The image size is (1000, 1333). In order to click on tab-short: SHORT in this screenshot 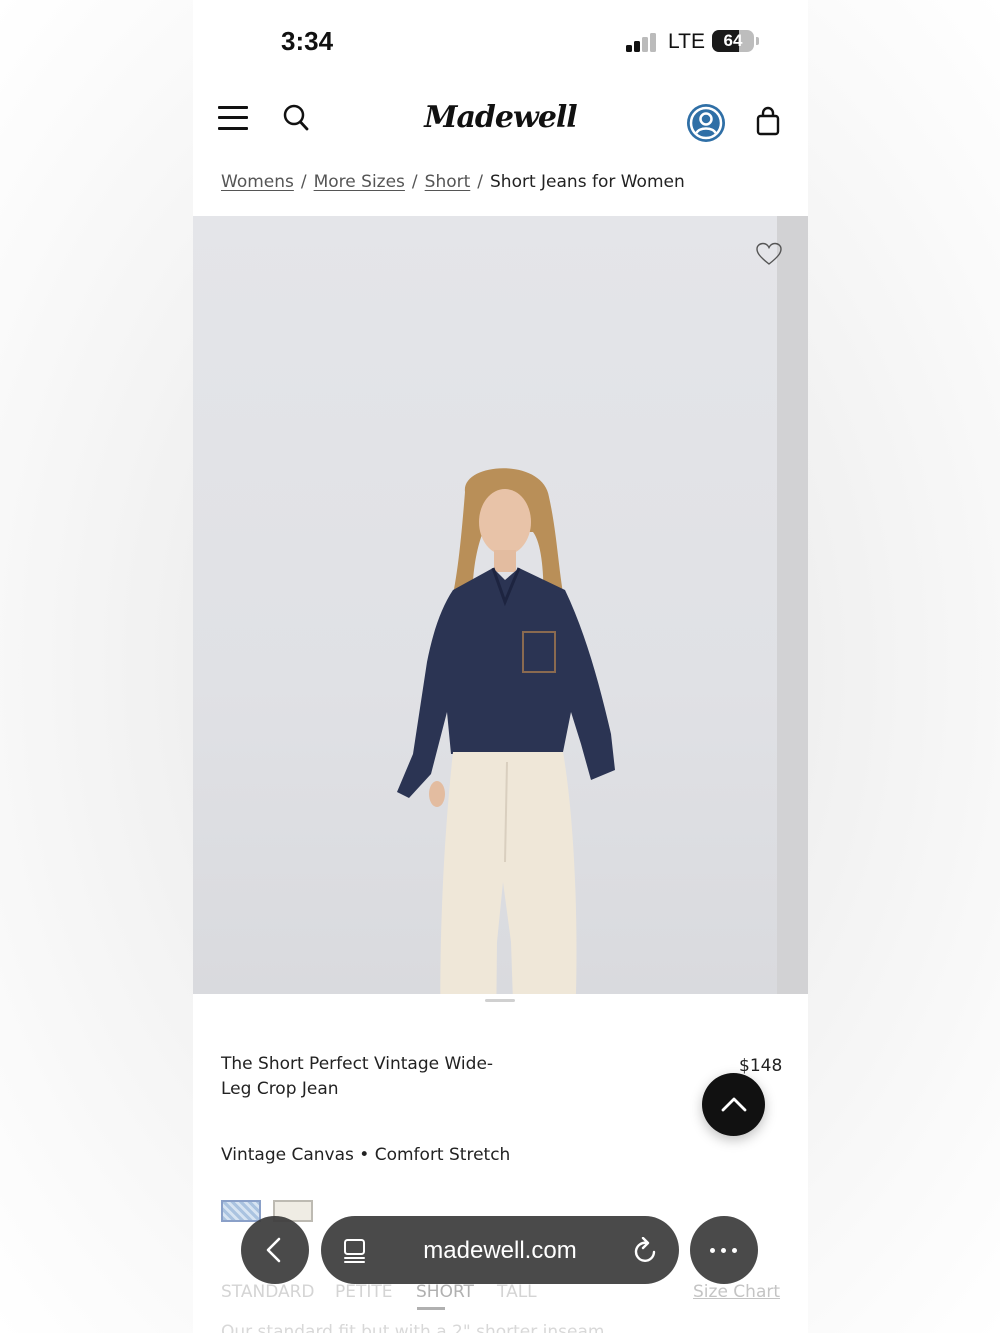, I will do `click(445, 1292)`.